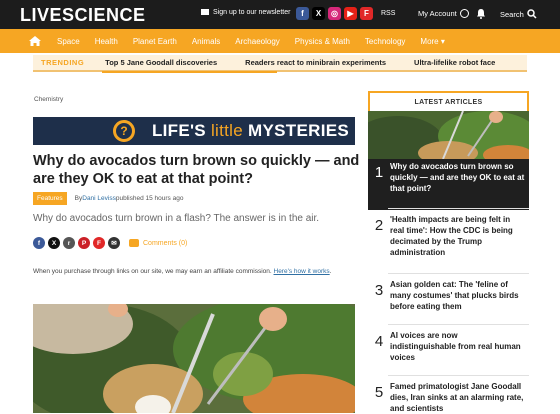  I want to click on comment-bubble-icon, so click(134, 243).